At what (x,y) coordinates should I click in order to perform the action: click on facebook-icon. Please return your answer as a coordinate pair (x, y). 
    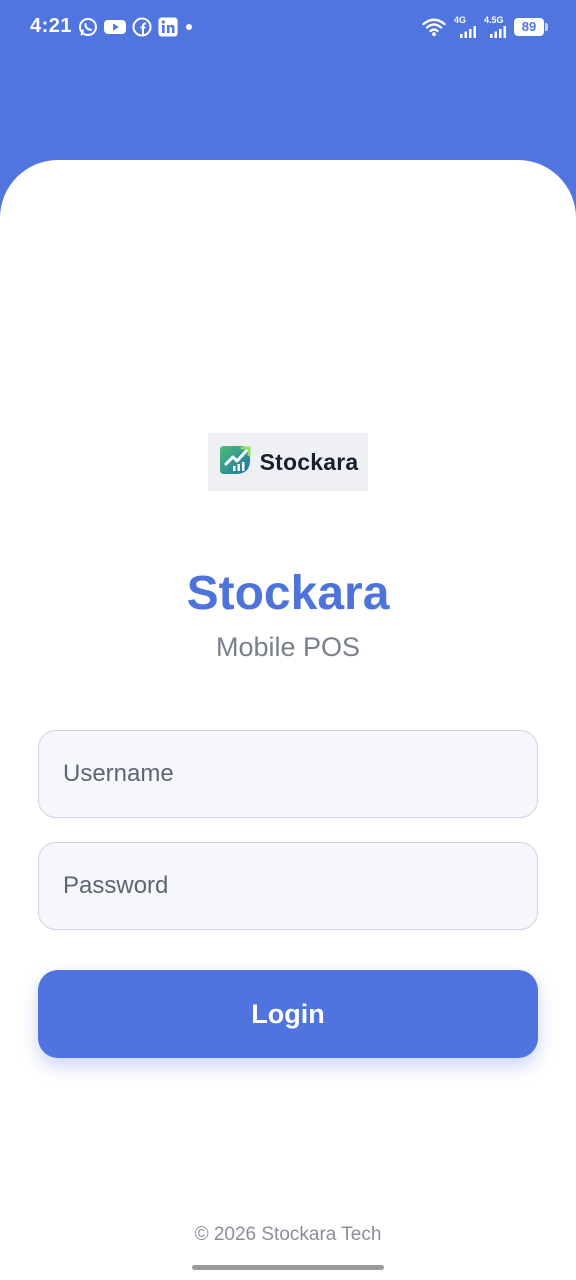
    Looking at the image, I should click on (142, 27).